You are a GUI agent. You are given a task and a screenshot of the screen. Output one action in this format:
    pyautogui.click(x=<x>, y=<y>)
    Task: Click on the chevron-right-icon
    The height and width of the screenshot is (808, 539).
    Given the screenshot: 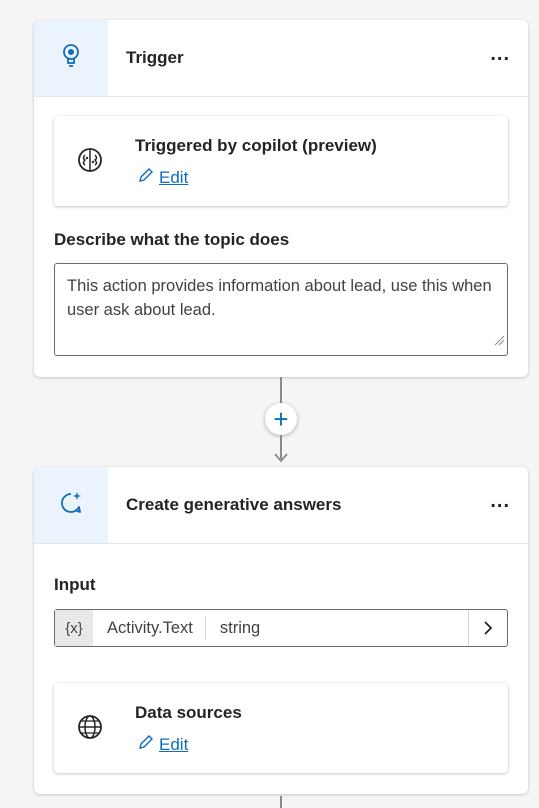 What is the action you would take?
    pyautogui.click(x=487, y=628)
    